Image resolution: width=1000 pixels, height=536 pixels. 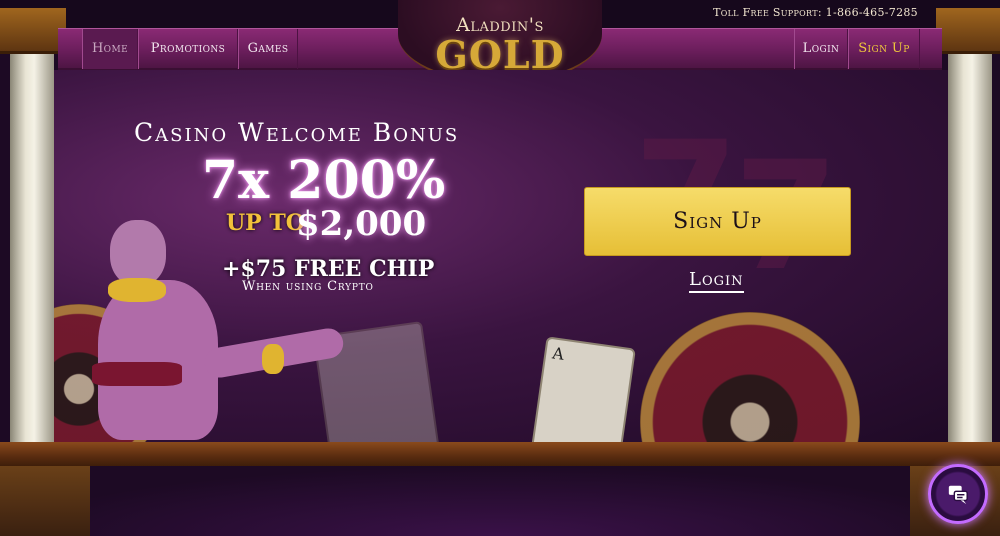 What do you see at coordinates (717, 221) in the screenshot?
I see `signup-button: Sign Up` at bounding box center [717, 221].